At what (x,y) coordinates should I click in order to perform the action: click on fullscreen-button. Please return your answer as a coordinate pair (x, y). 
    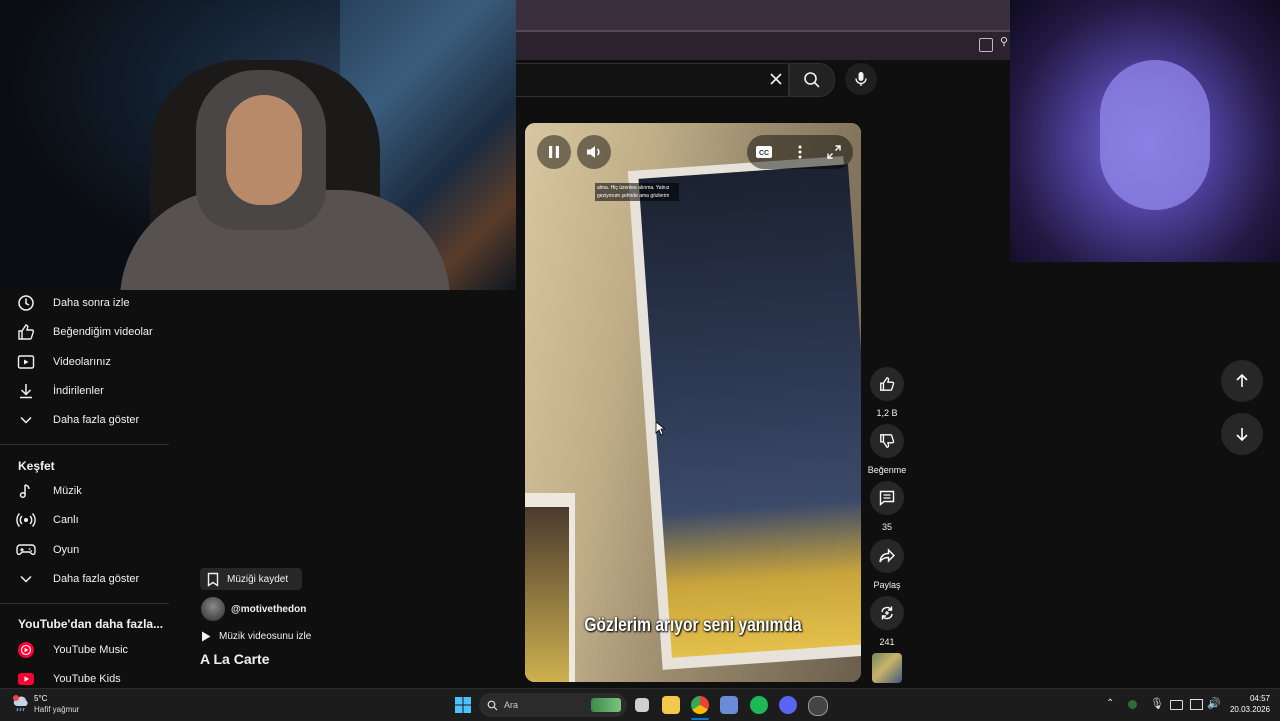
    Looking at the image, I should click on (834, 152).